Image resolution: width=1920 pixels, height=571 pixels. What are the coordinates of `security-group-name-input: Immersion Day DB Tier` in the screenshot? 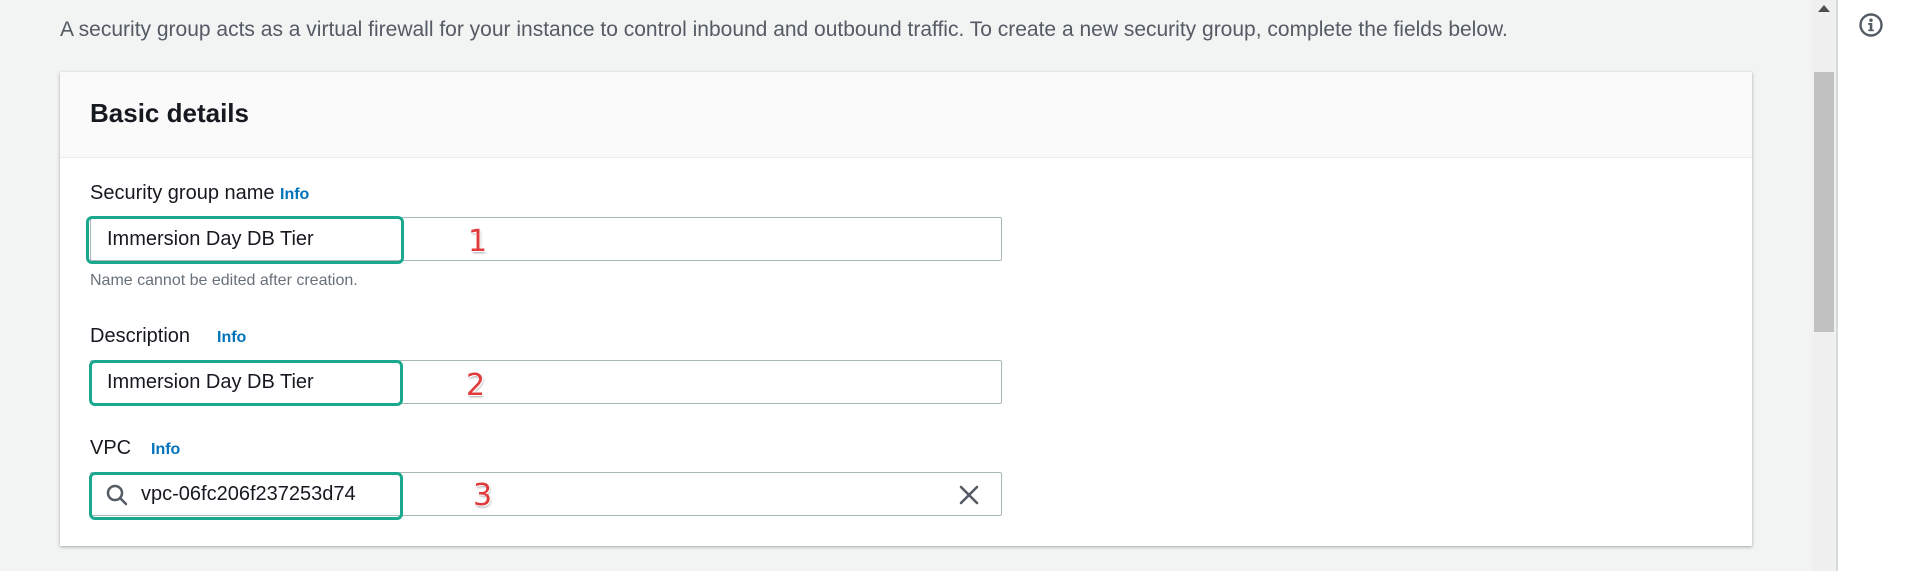 It's located at (546, 239).